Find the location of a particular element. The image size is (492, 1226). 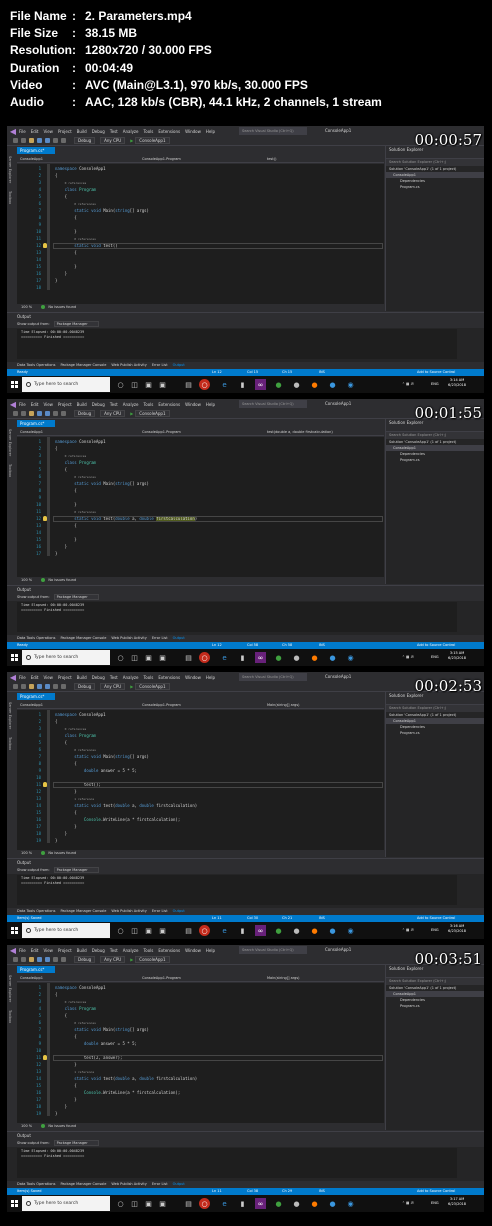

clock: 3:17 AM 6/23/2018 is located at coordinates (457, 1202).